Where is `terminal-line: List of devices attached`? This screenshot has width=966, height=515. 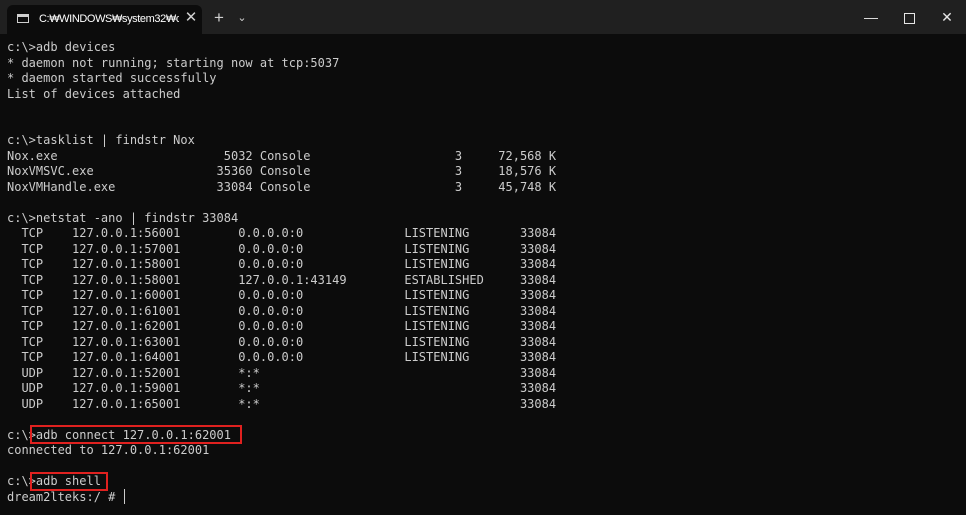 terminal-line: List of devices attached is located at coordinates (94, 93).